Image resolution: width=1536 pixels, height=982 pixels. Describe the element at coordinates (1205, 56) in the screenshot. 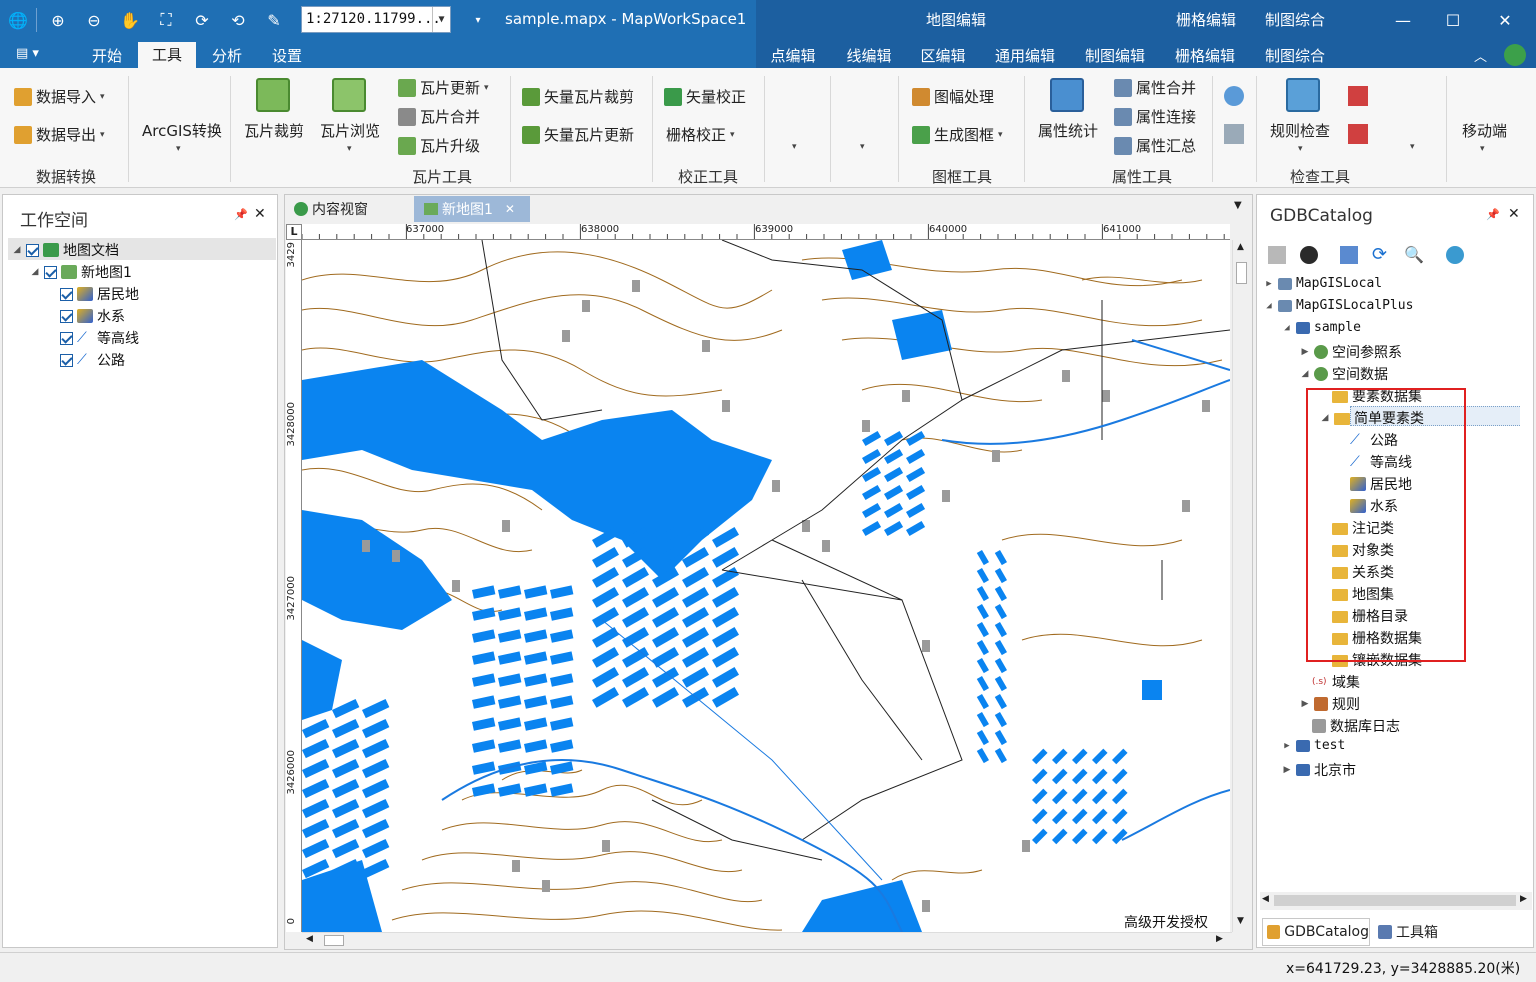

I see `tab-raster-edit2: 栅格编辑` at that location.